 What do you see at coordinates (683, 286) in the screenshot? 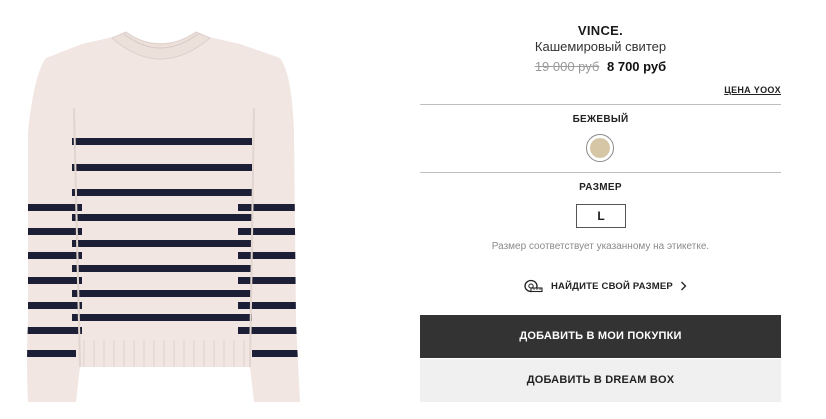
I see `chevron-right-icon` at bounding box center [683, 286].